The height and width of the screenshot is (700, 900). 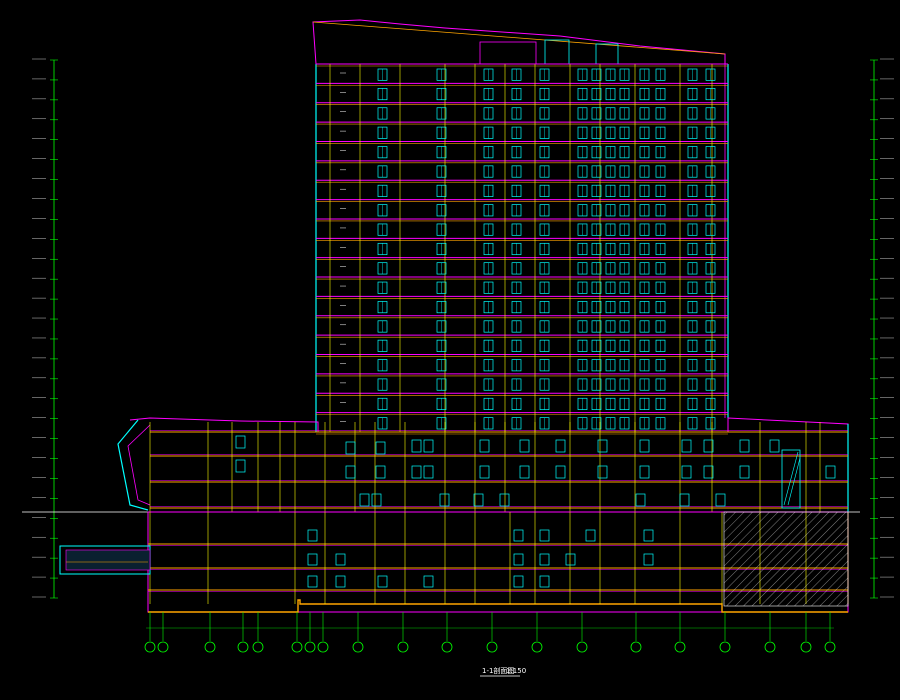 What do you see at coordinates (786, 559) in the screenshot?
I see `parking-ramp-hatch` at bounding box center [786, 559].